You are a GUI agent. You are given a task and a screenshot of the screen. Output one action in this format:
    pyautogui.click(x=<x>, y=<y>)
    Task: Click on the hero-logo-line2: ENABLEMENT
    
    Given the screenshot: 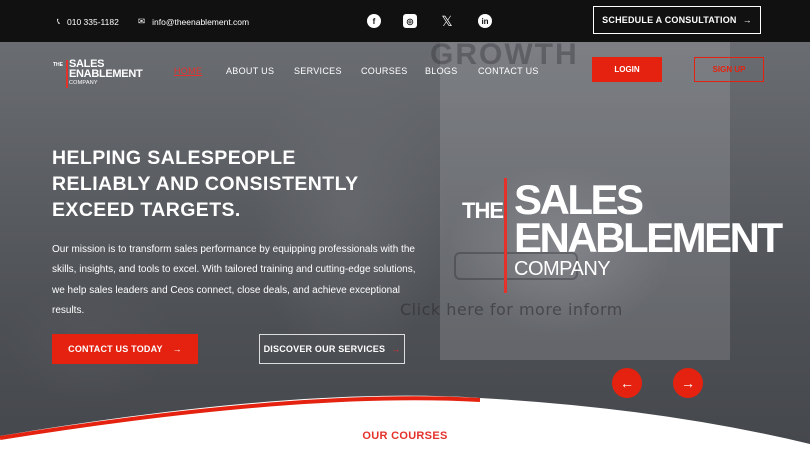 What is the action you would take?
    pyautogui.click(x=648, y=237)
    